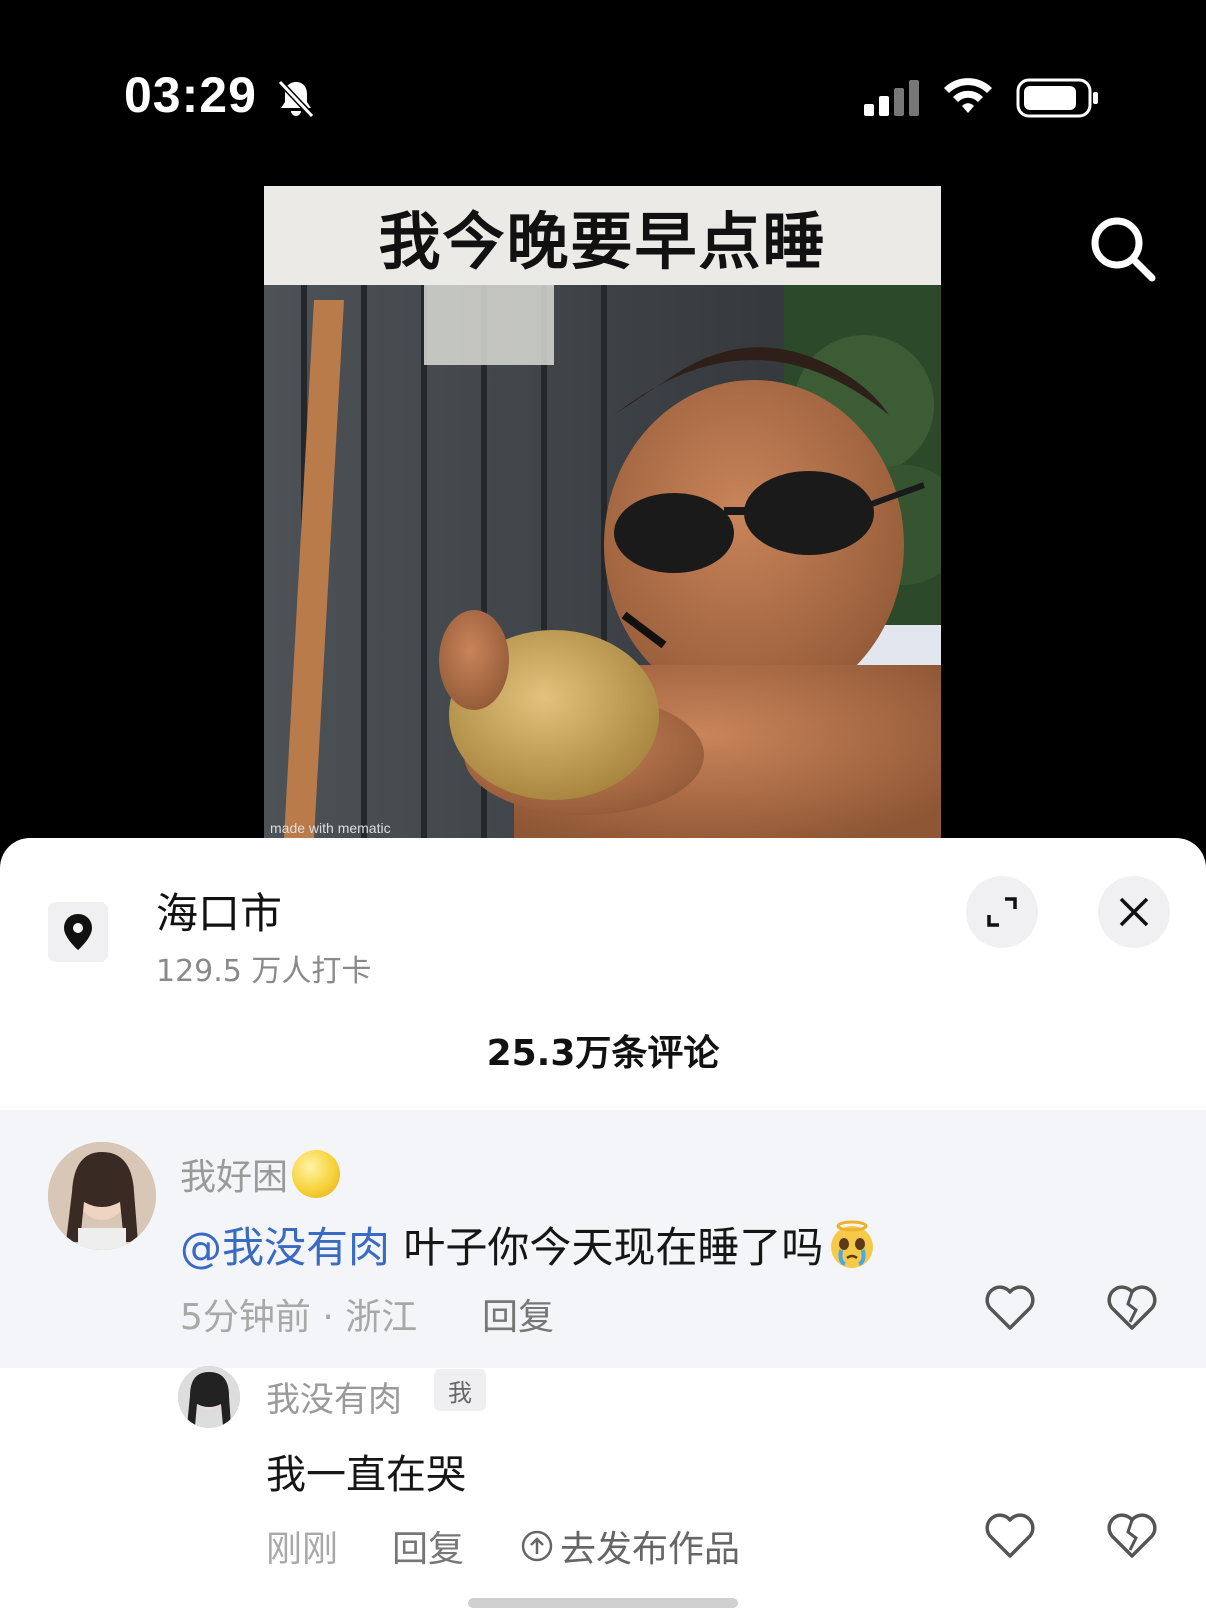  What do you see at coordinates (330, 828) in the screenshot?
I see `meme-watermark: made with mematic` at bounding box center [330, 828].